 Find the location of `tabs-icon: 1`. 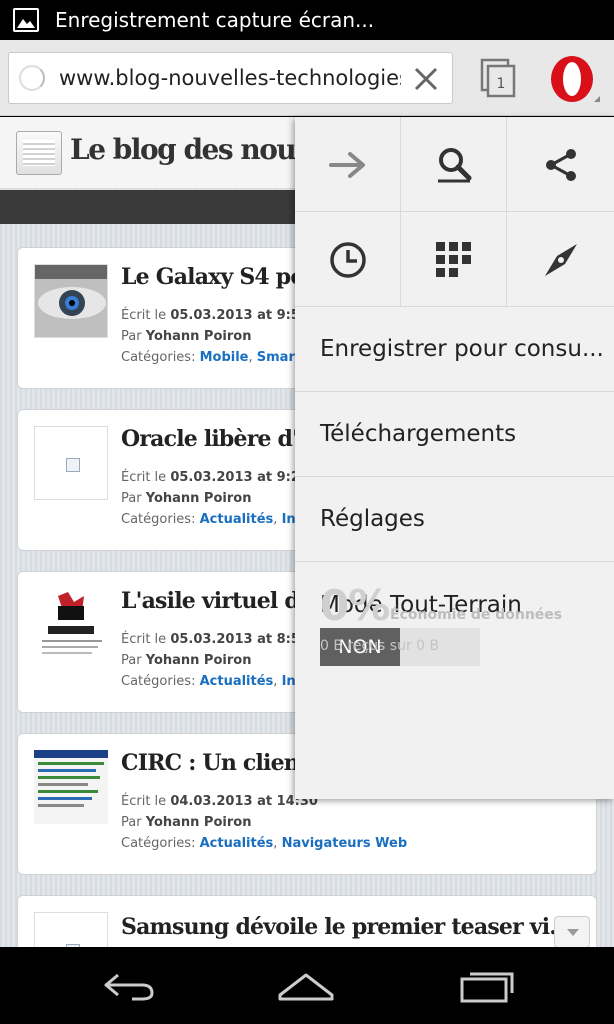

tabs-icon: 1 is located at coordinates (498, 78).